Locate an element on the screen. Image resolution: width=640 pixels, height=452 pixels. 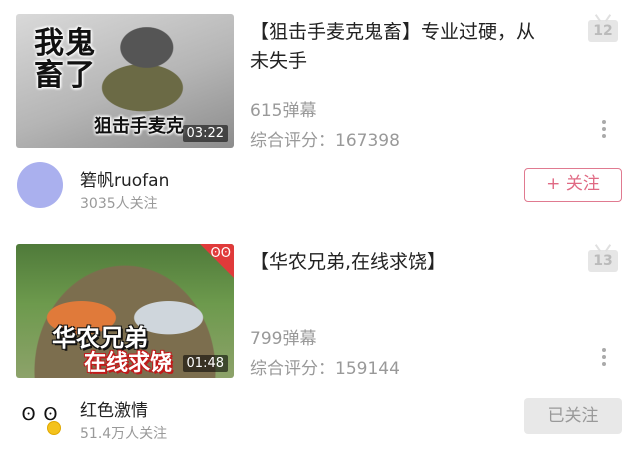
video-title: 【狙击手麦克鬼畜】专业过硬，从未失手 is located at coordinates (400, 47).